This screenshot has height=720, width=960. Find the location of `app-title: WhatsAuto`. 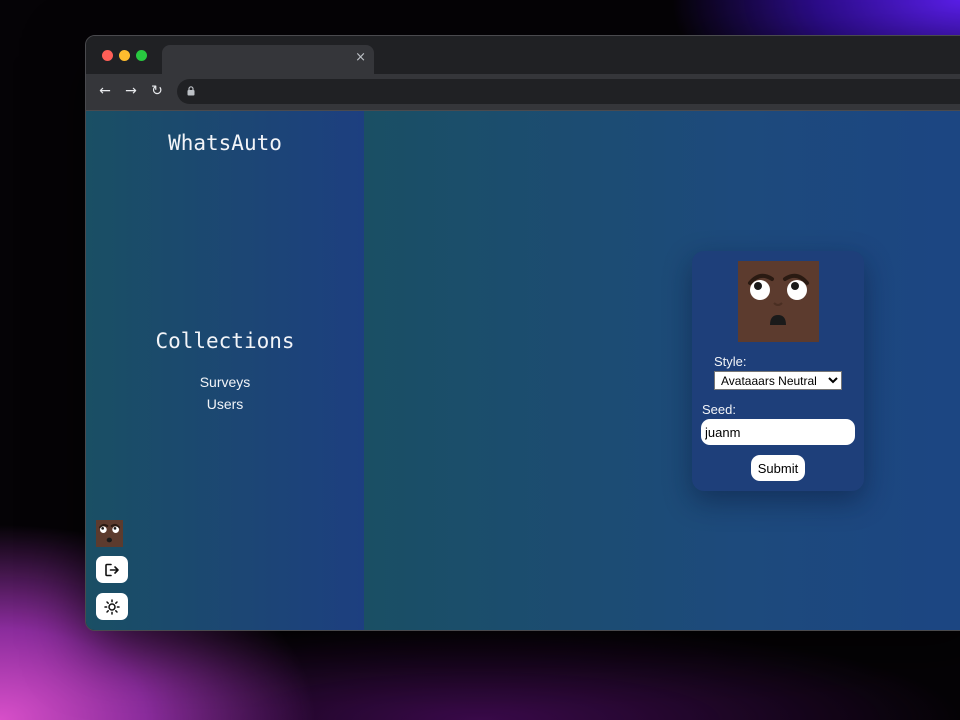

app-title: WhatsAuto is located at coordinates (225, 143).